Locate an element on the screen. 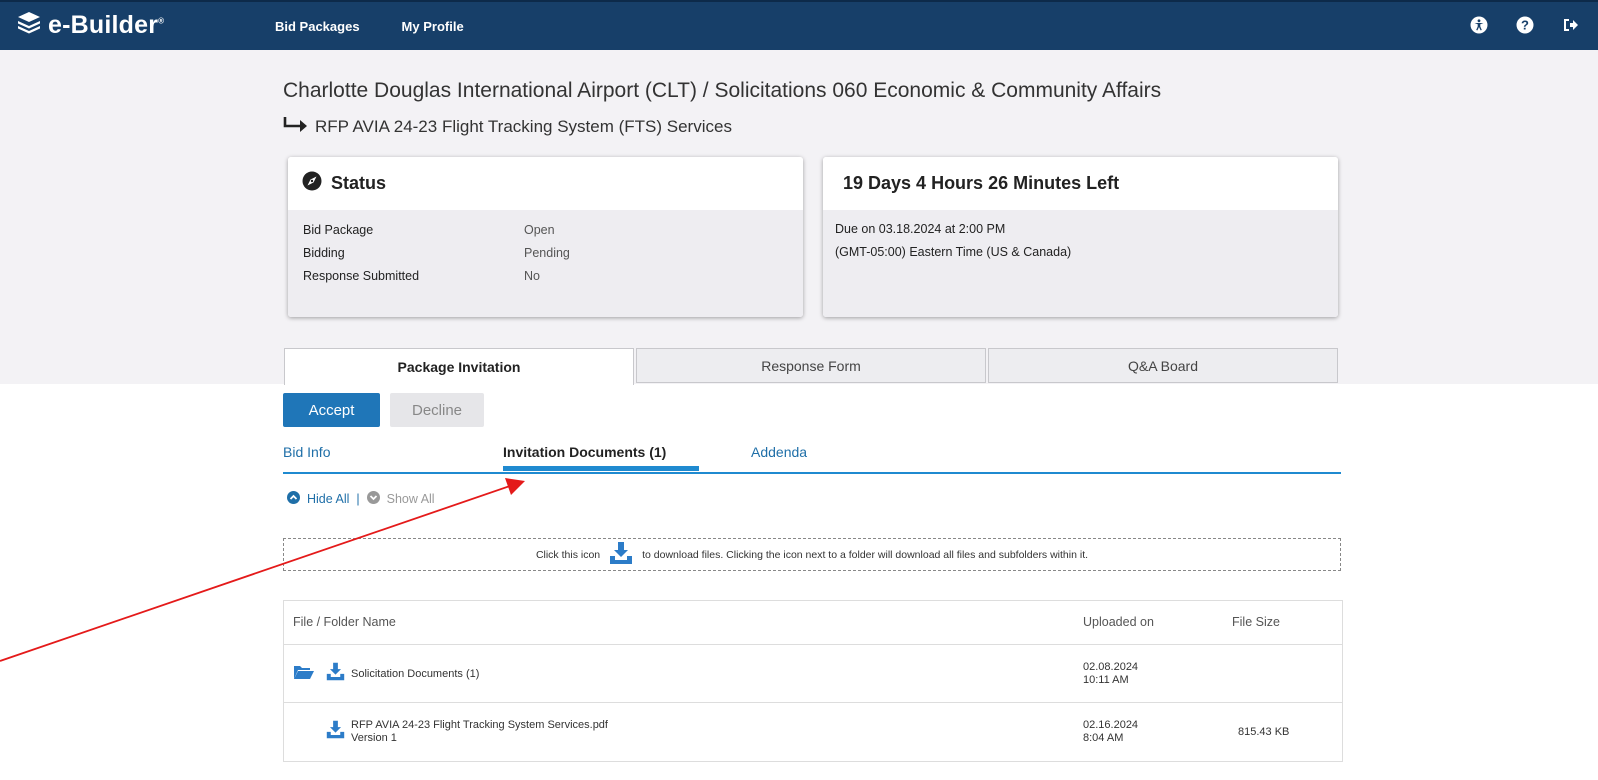 This screenshot has height=780, width=1598. column-header-name: File / Folder Name is located at coordinates (344, 622).